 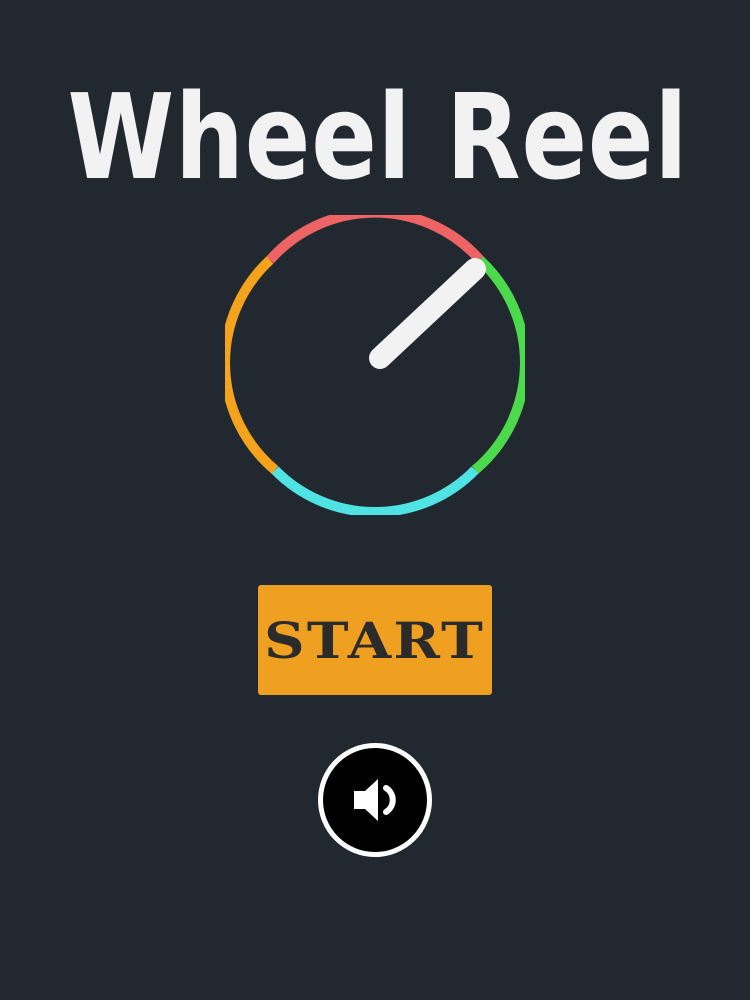 What do you see at coordinates (427, 313) in the screenshot?
I see `wheel-needle` at bounding box center [427, 313].